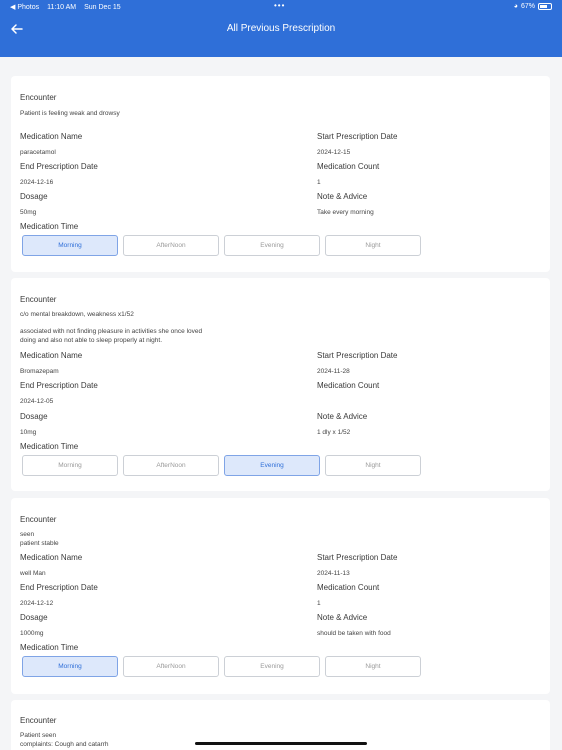  I want to click on encounter-text: Patient seen, so click(38, 735).